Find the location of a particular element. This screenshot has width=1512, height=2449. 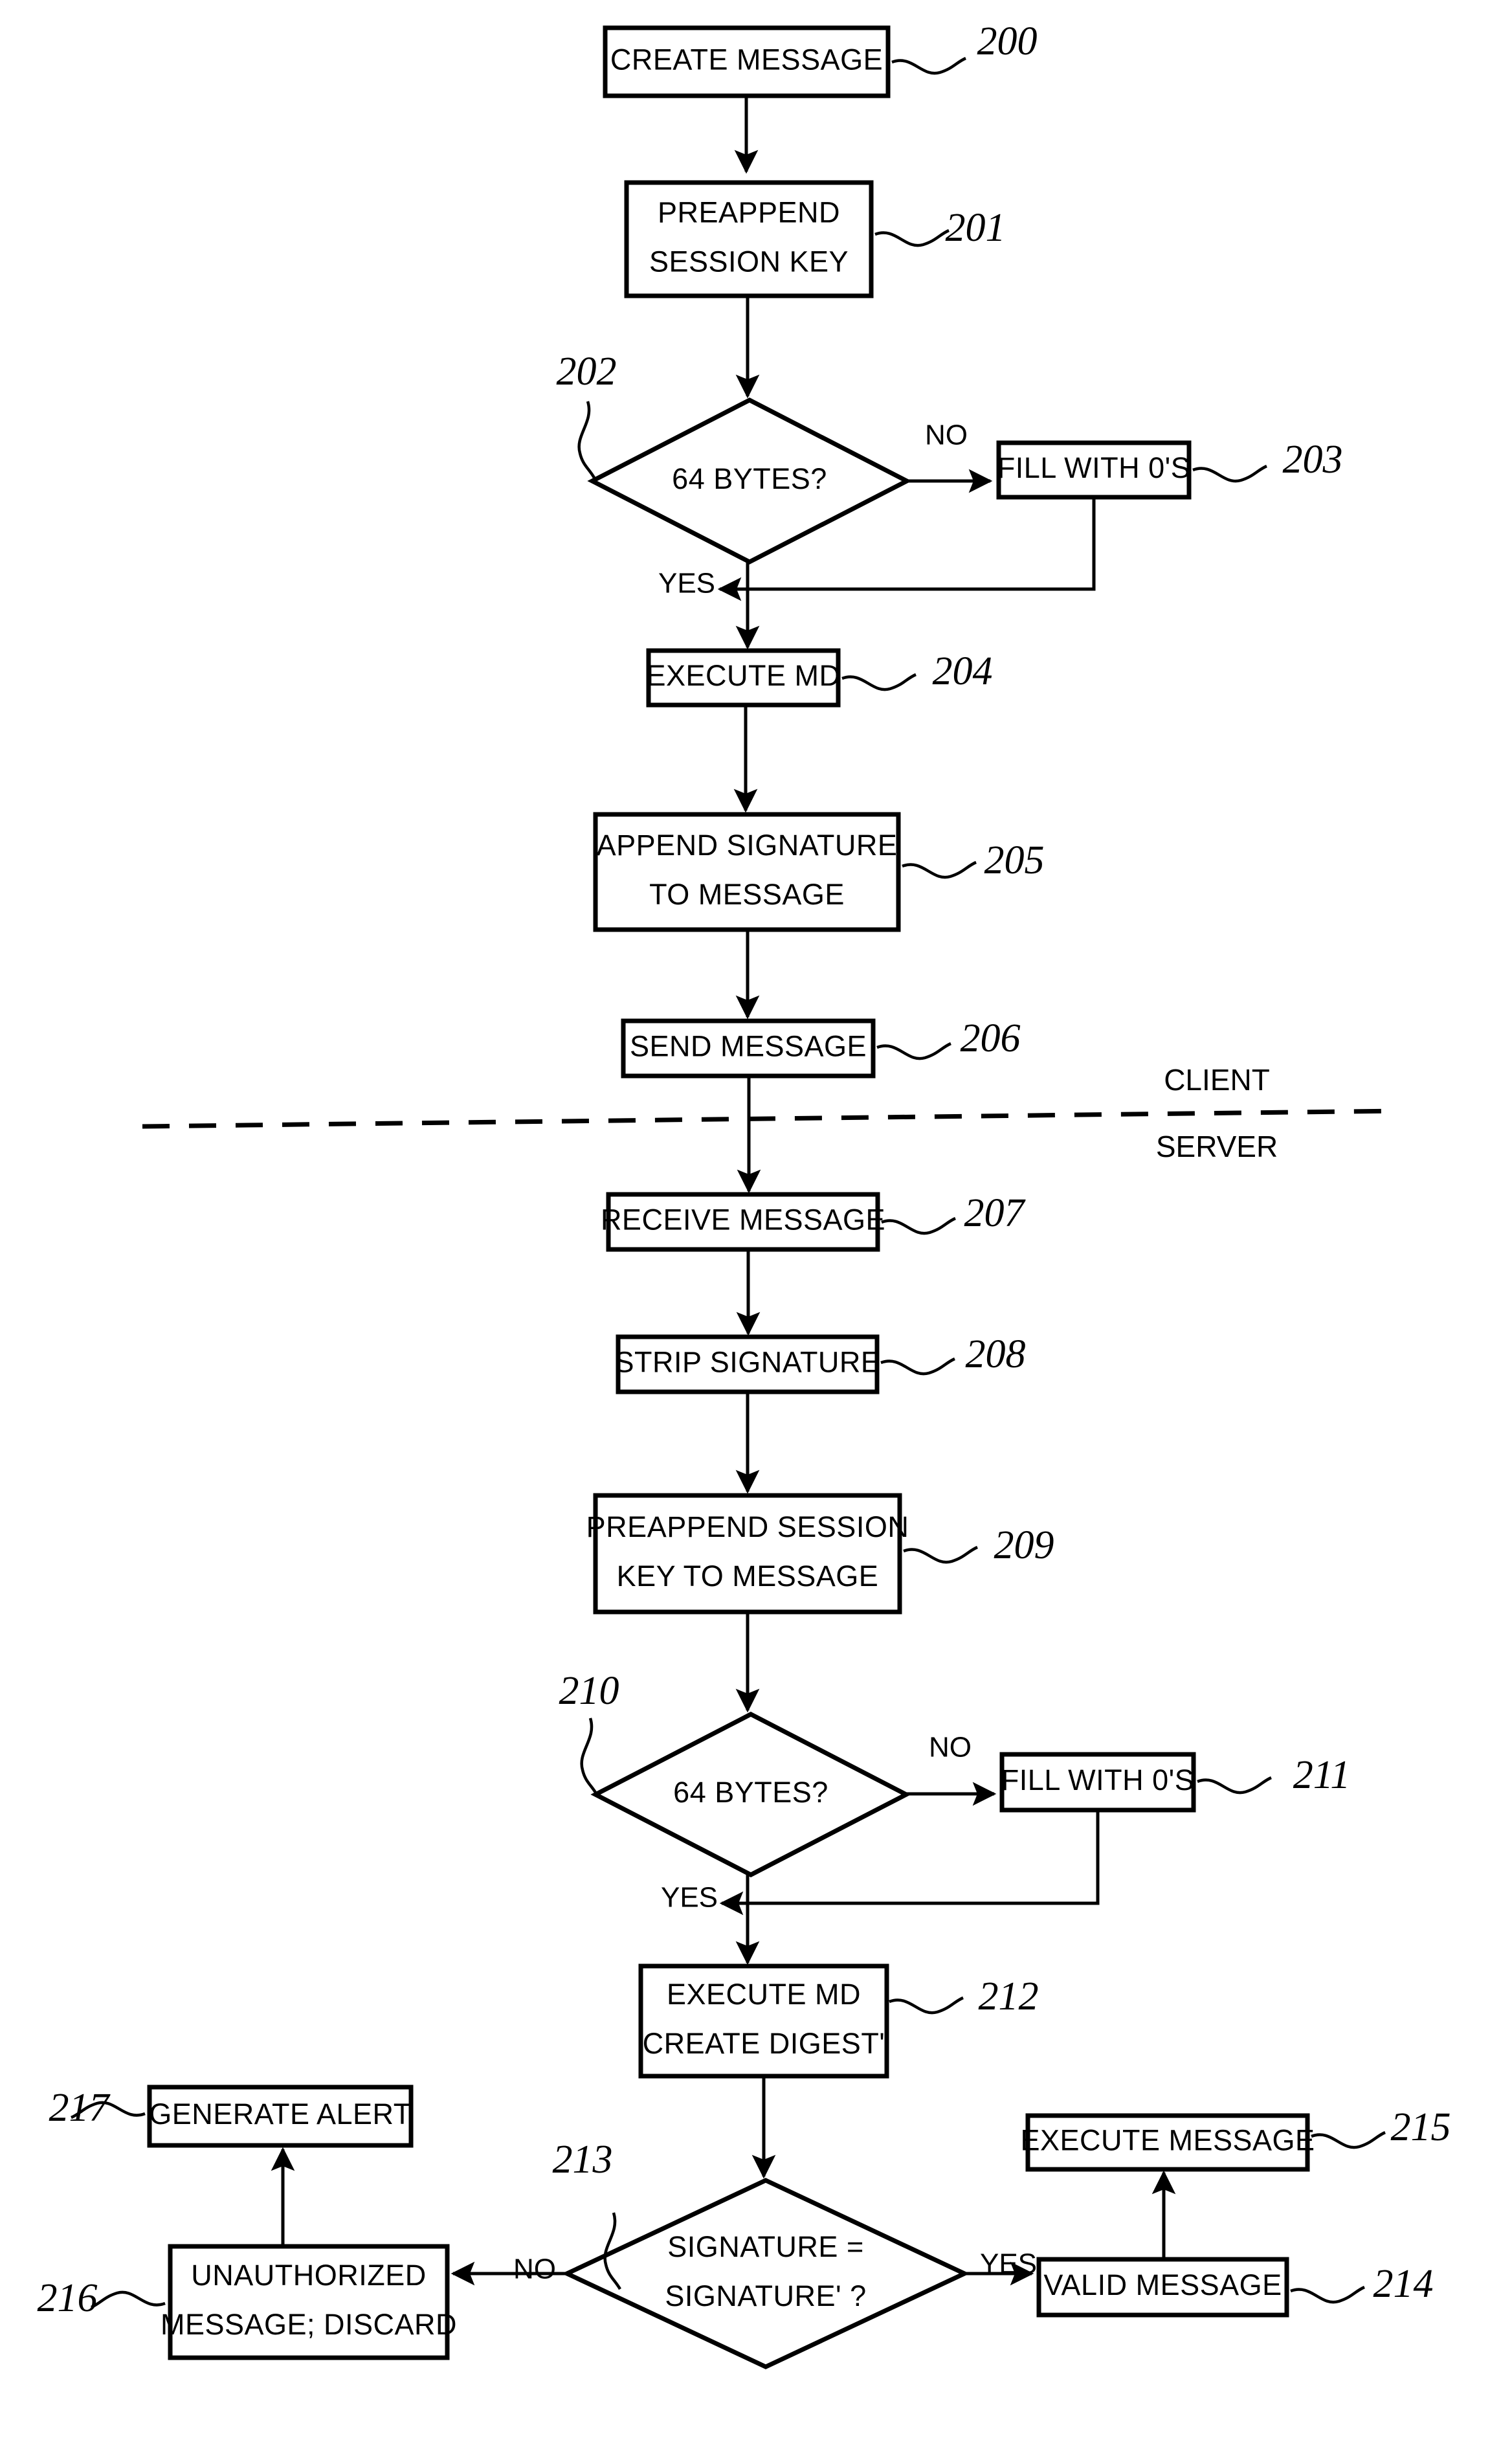

client-server-divider is located at coordinates (770, 1119).